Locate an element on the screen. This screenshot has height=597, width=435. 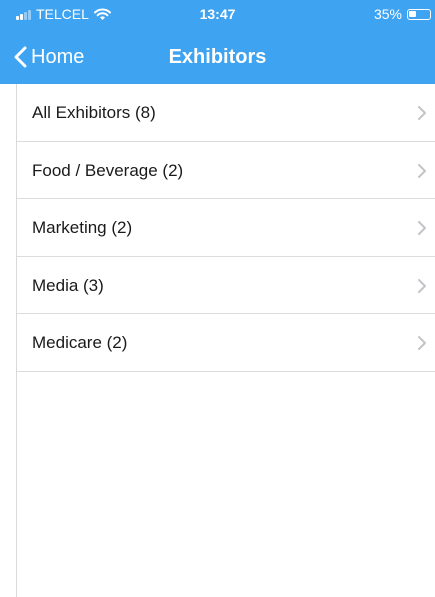
navbar: Home Exhibitors is located at coordinates (217, 57).